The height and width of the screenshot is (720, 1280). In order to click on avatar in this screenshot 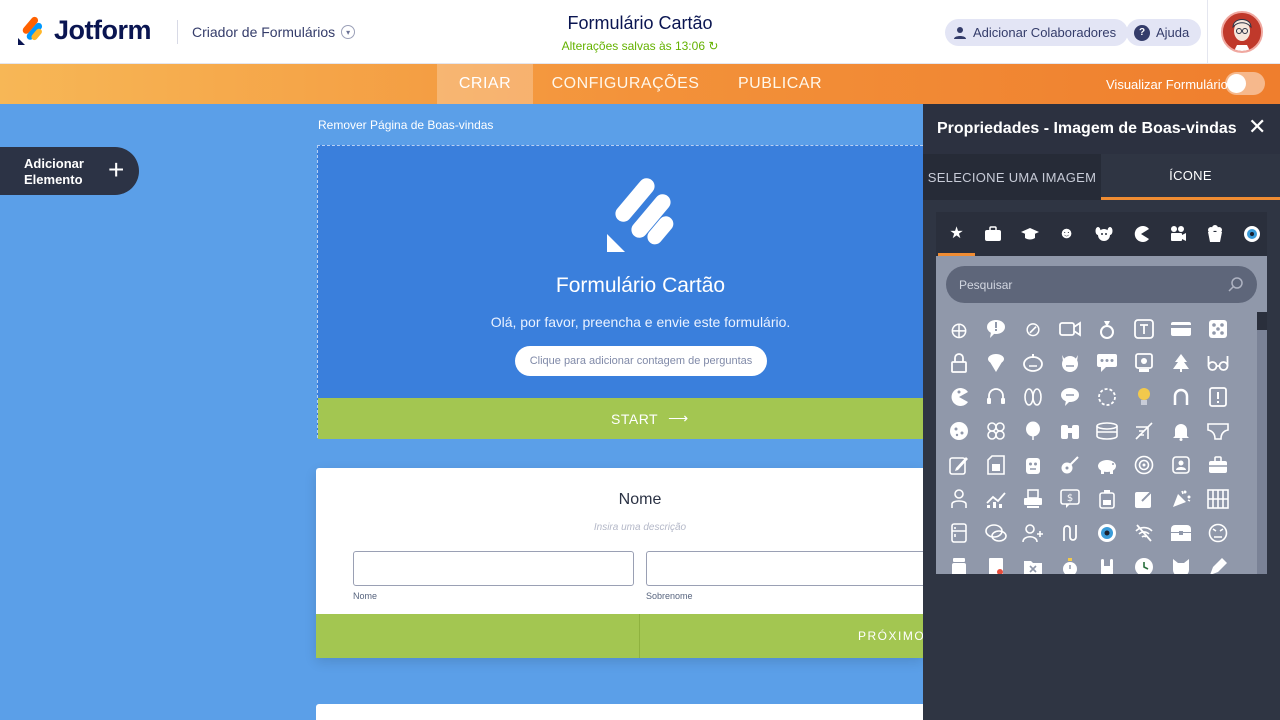, I will do `click(1242, 32)`.